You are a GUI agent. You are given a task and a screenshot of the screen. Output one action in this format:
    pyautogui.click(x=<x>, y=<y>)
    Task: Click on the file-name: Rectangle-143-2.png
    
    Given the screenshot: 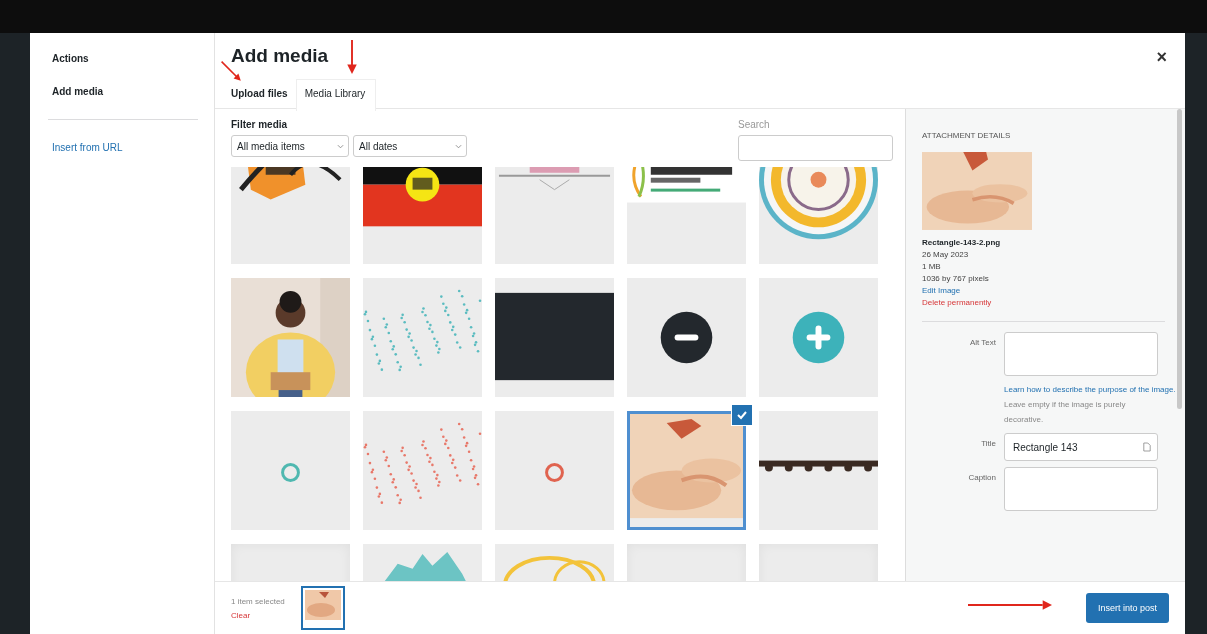 What is the action you would take?
    pyautogui.click(x=962, y=242)
    